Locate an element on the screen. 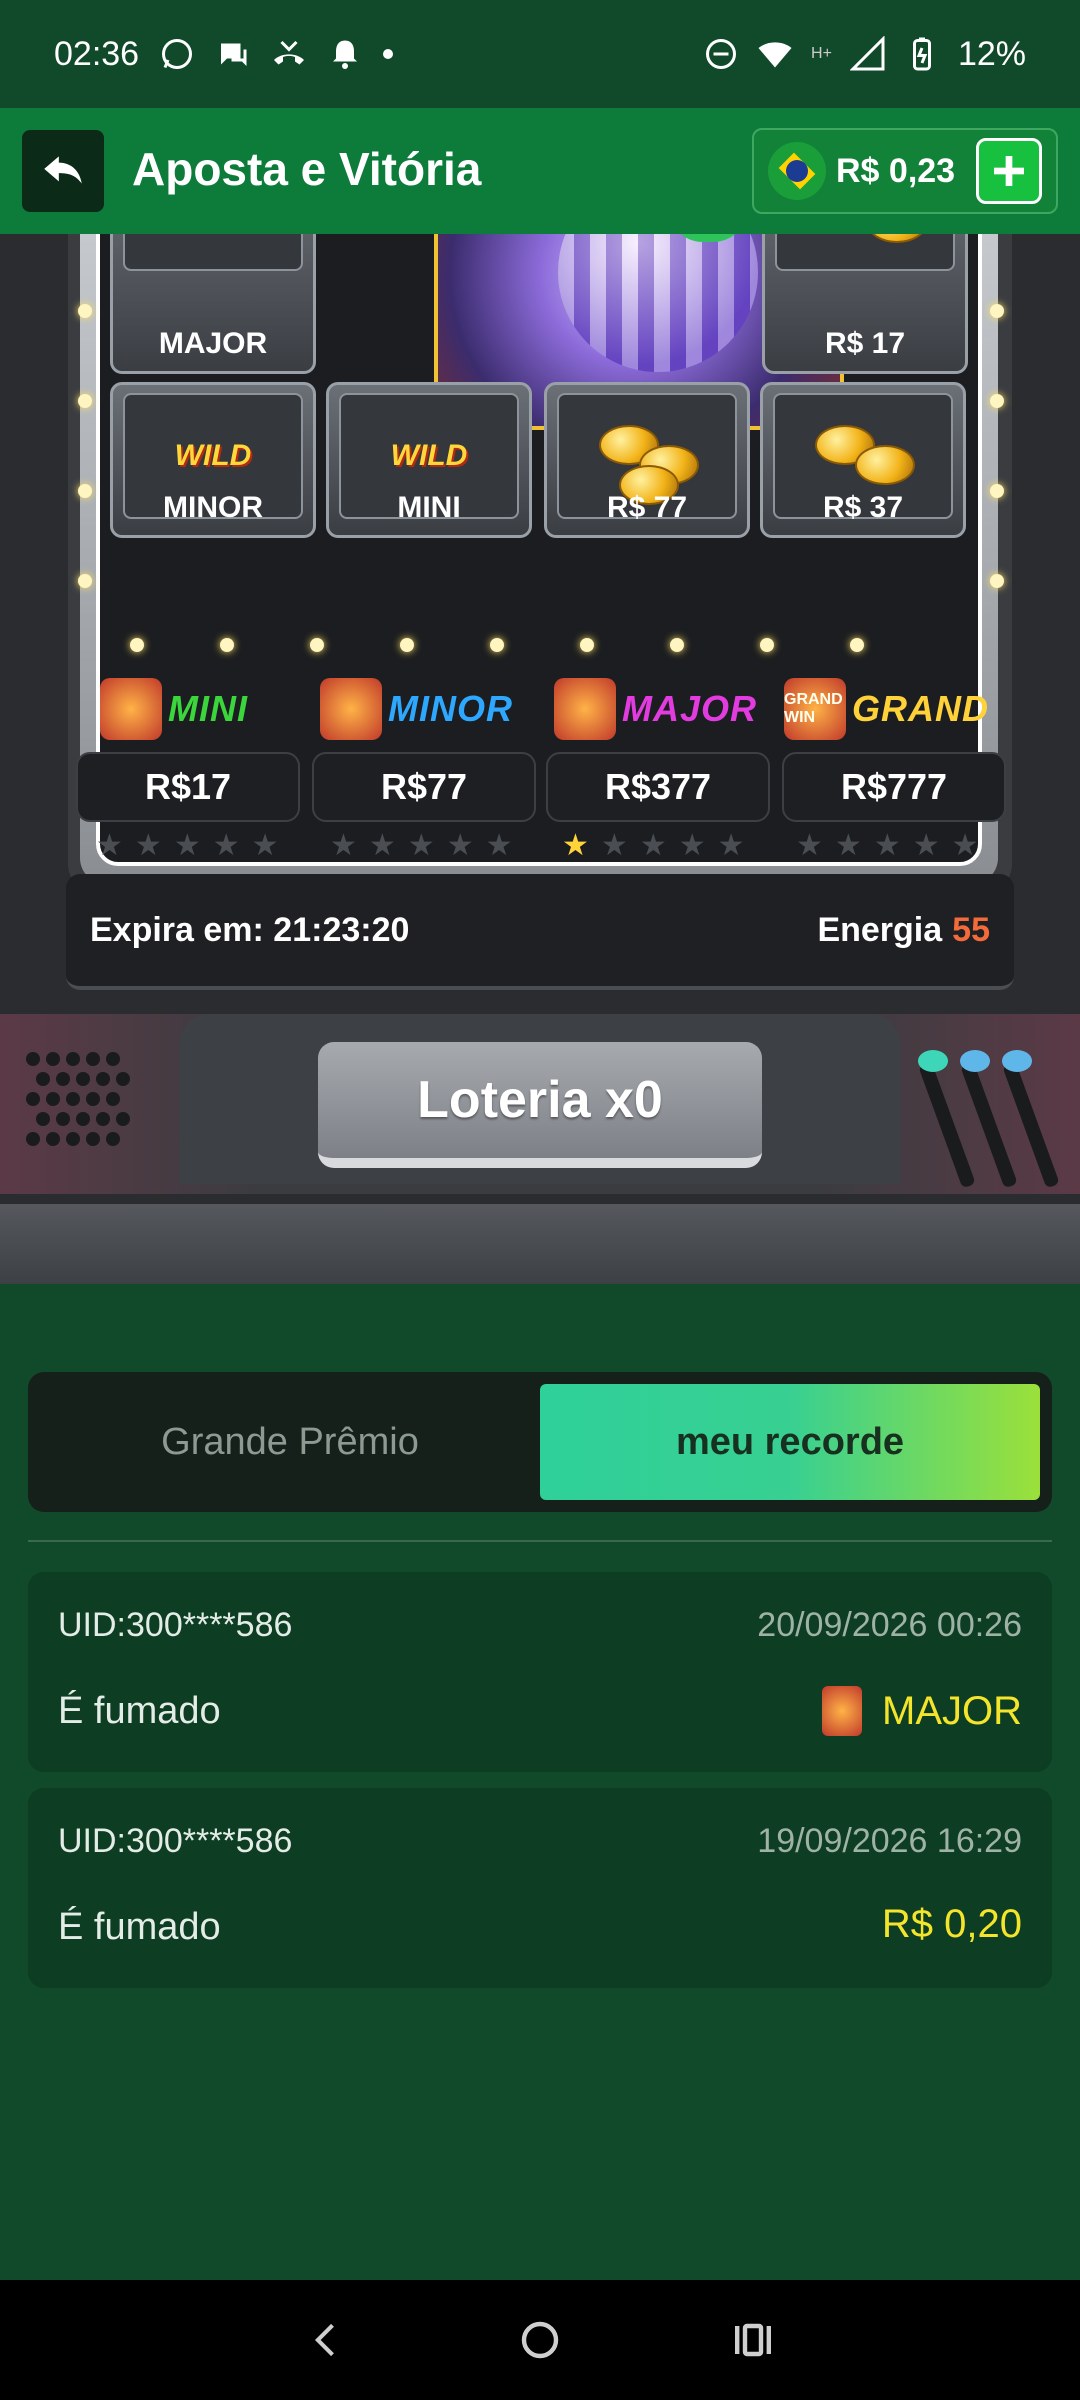  signal-icon is located at coordinates (867, 53).